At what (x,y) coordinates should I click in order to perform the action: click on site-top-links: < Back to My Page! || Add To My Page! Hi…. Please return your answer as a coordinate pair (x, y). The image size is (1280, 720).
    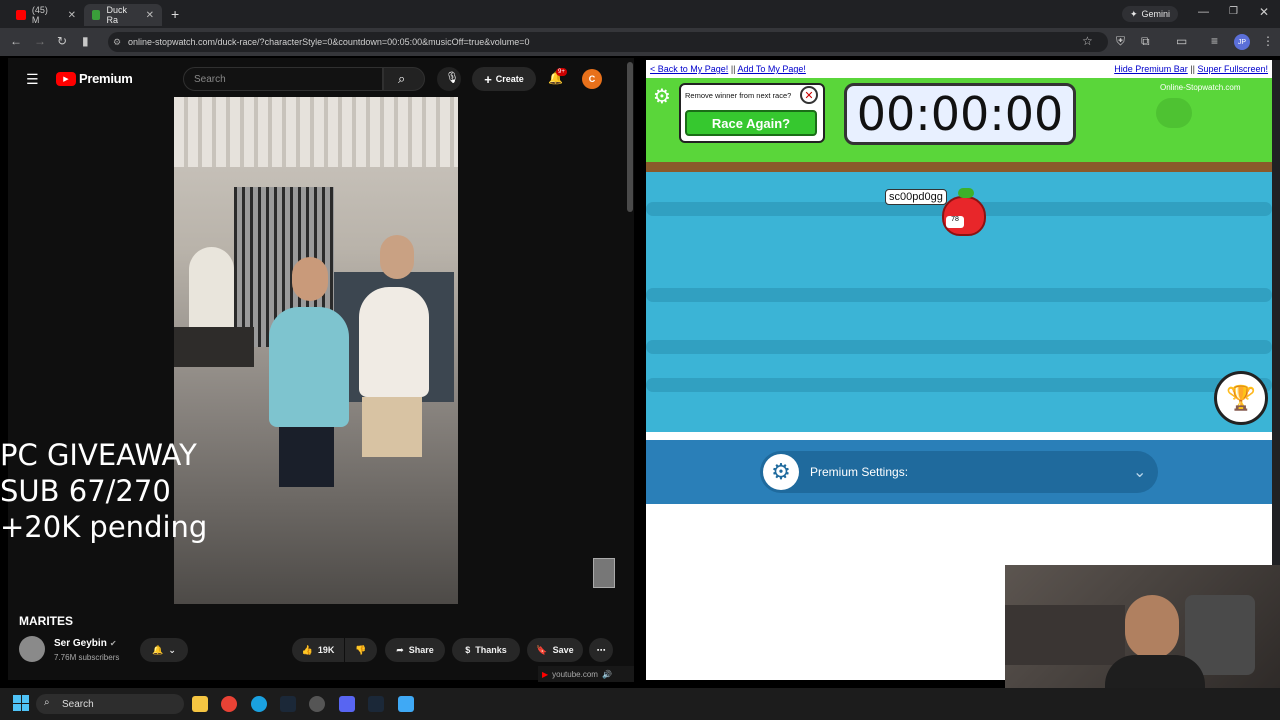
    Looking at the image, I should click on (959, 69).